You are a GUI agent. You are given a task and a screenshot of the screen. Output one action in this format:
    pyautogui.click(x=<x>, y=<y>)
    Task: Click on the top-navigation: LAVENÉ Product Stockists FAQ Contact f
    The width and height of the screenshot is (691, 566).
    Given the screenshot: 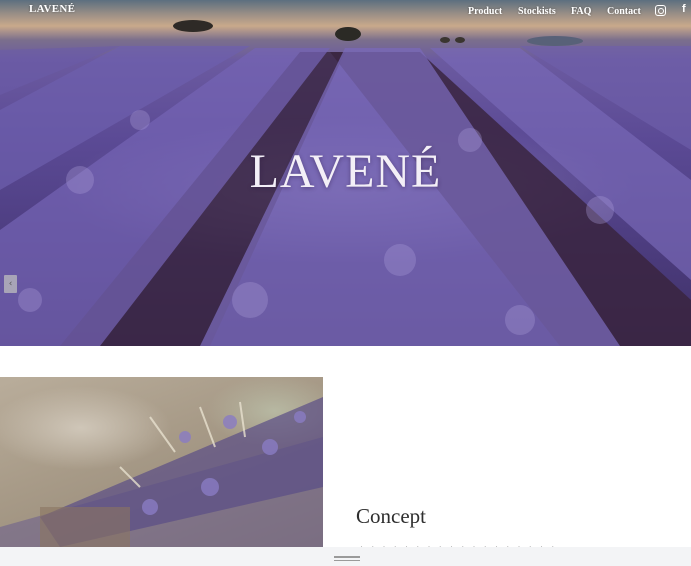 What is the action you would take?
    pyautogui.click(x=345, y=11)
    